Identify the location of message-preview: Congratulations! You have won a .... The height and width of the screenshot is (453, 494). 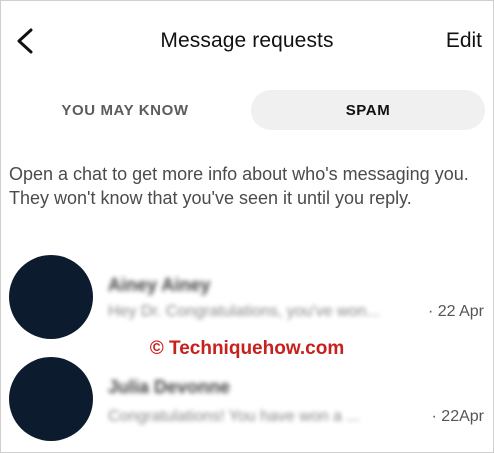
(234, 416).